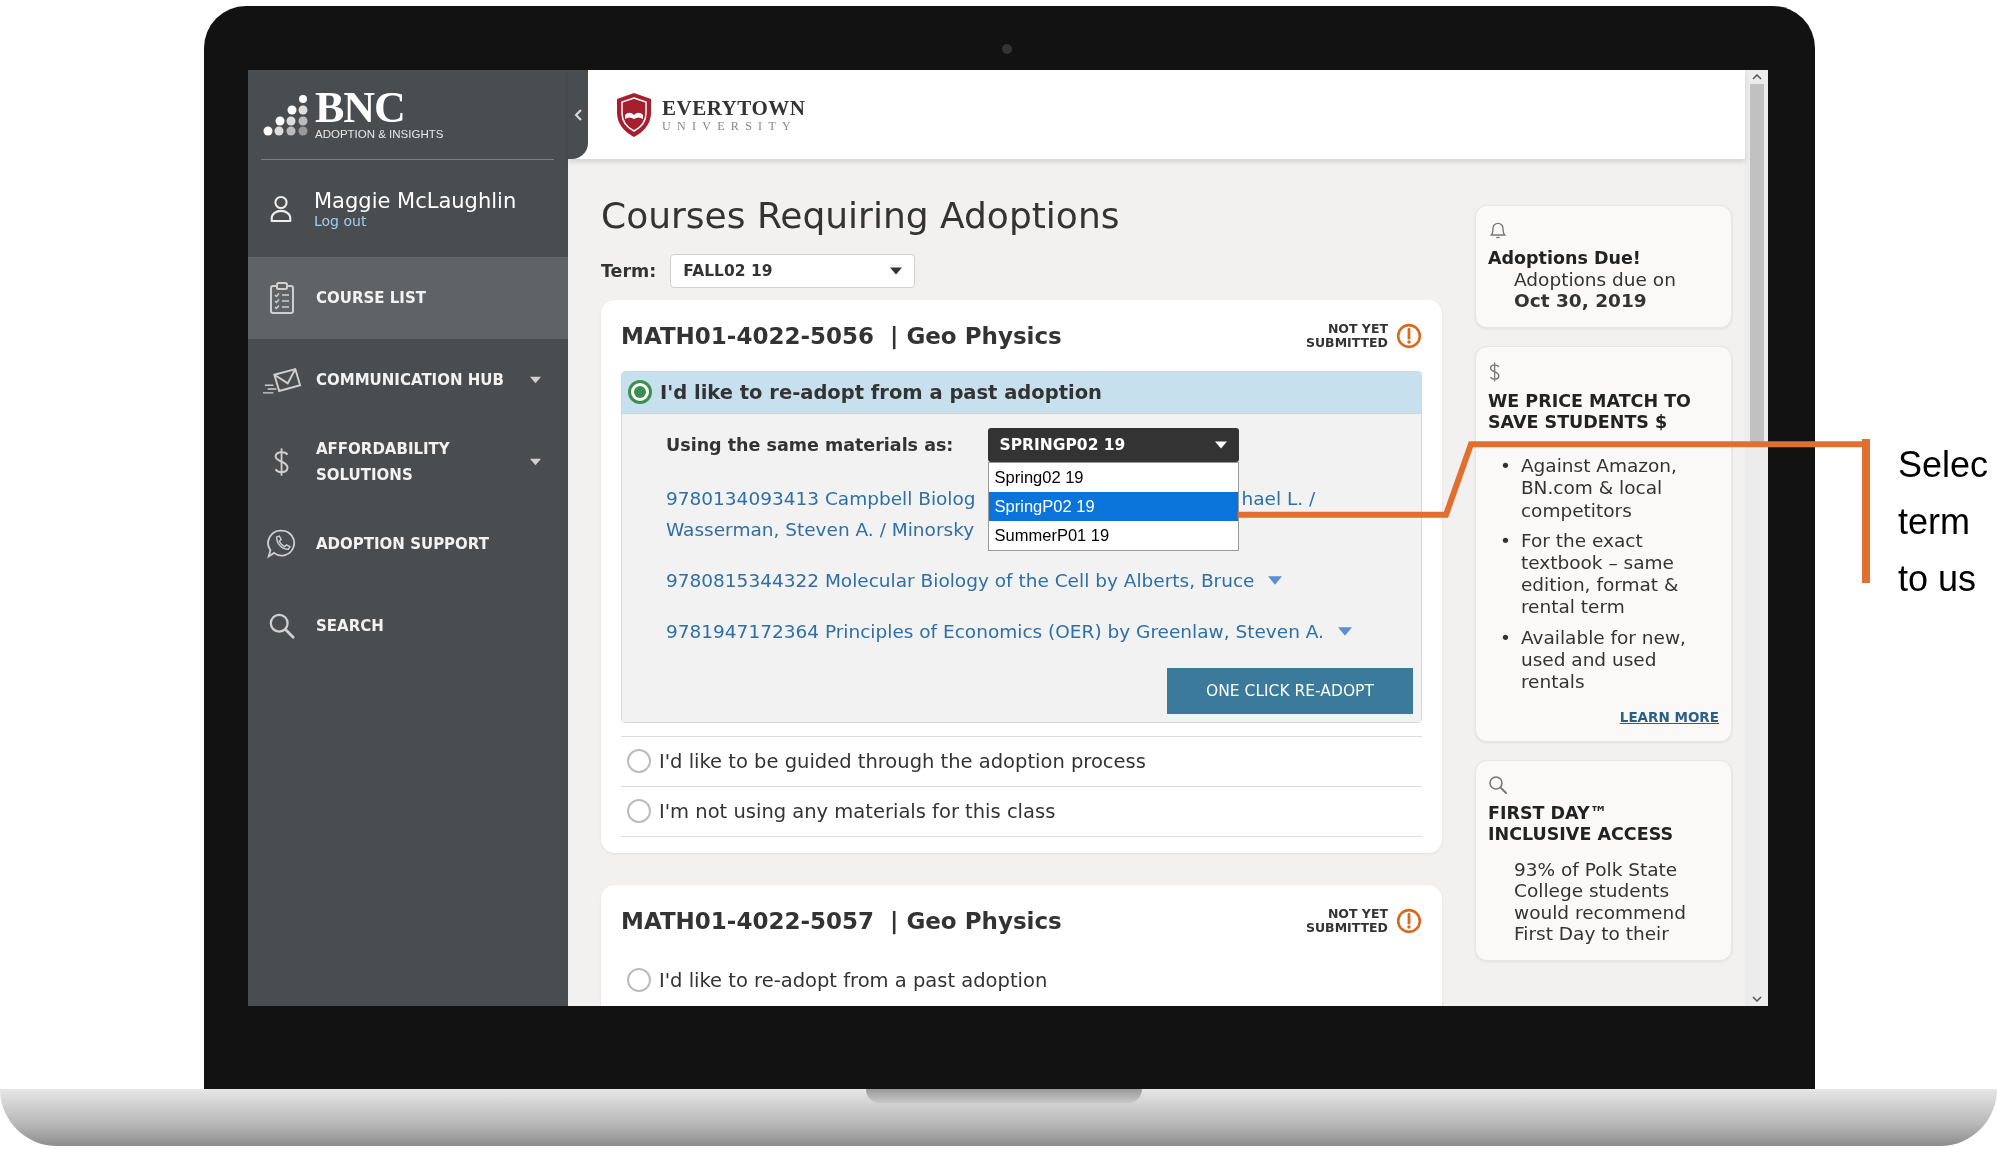  Describe the element at coordinates (1113, 477) in the screenshot. I see `dropdown-option: Spring02 19` at that location.